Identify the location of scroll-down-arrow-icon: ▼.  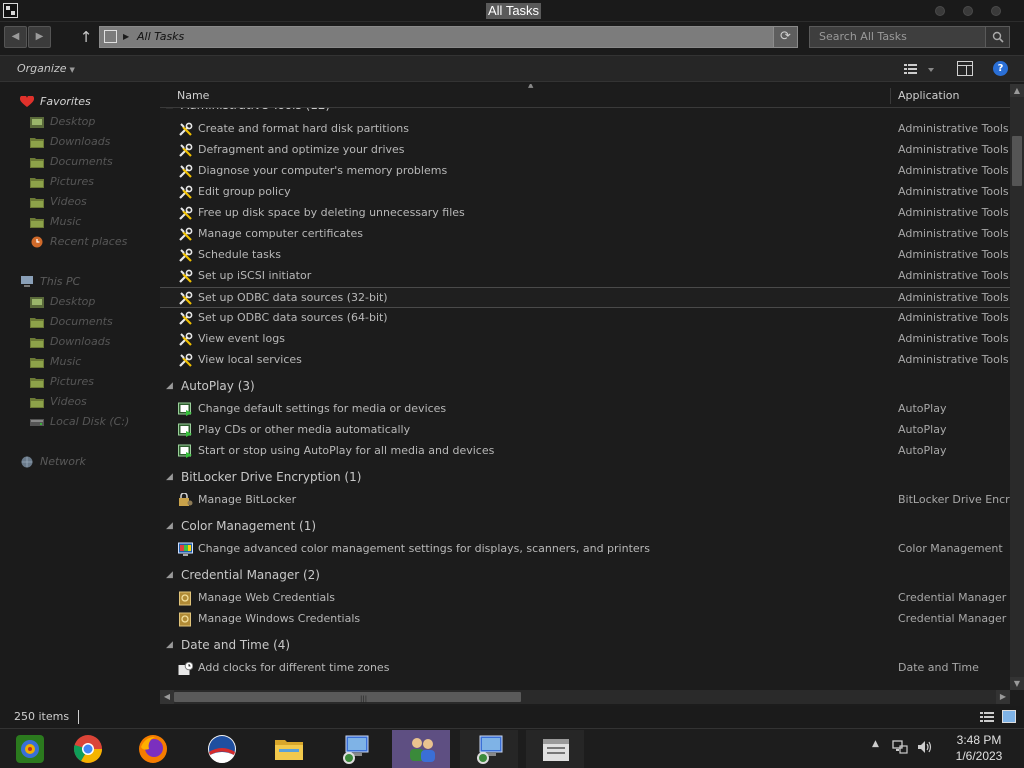
(1017, 683).